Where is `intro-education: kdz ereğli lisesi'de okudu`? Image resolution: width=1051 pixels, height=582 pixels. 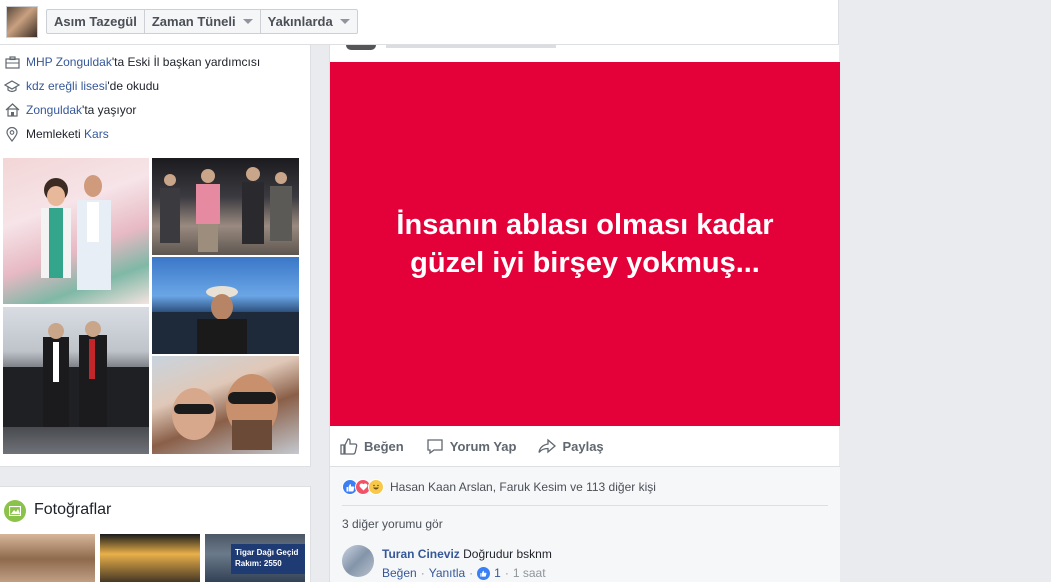
intro-education: kdz ereğli lisesi'de okudu is located at coordinates (81, 86).